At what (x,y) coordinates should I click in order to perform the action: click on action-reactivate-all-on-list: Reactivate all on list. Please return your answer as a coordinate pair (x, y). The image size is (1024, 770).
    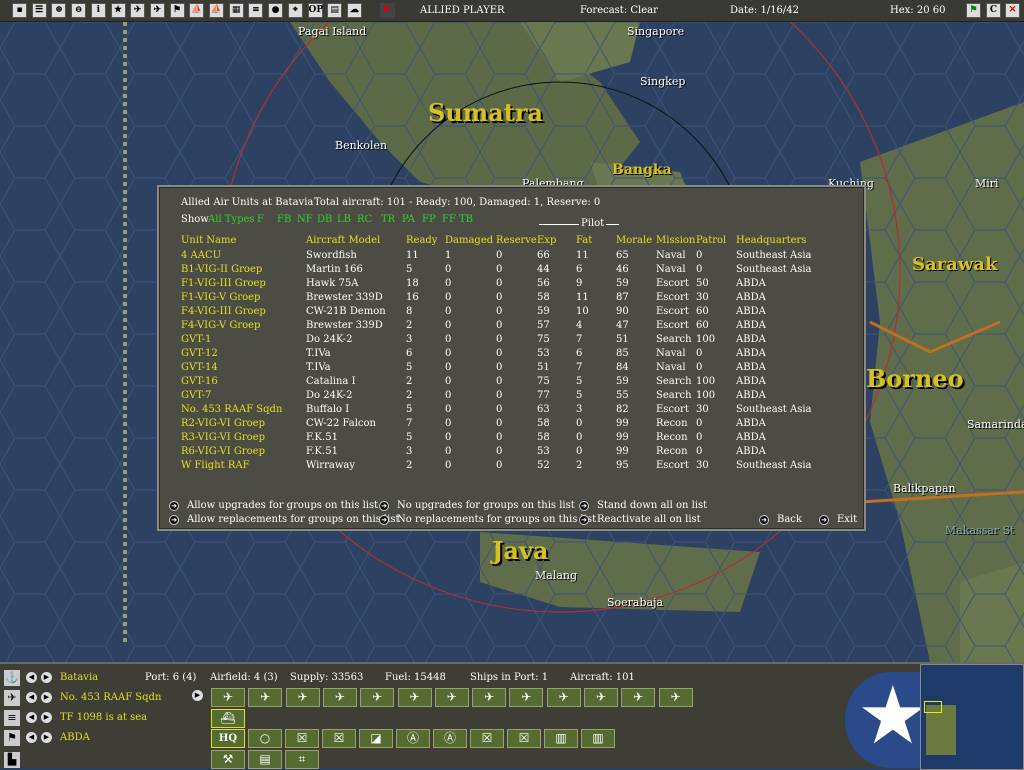
    Looking at the image, I should click on (649, 519).